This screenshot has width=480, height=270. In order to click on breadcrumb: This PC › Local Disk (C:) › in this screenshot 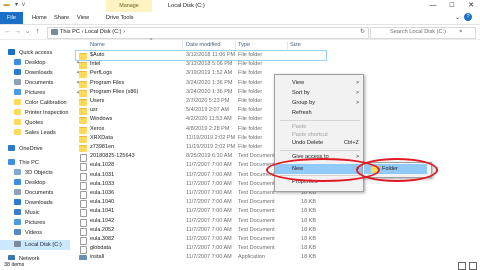, I will do `click(92, 32)`.